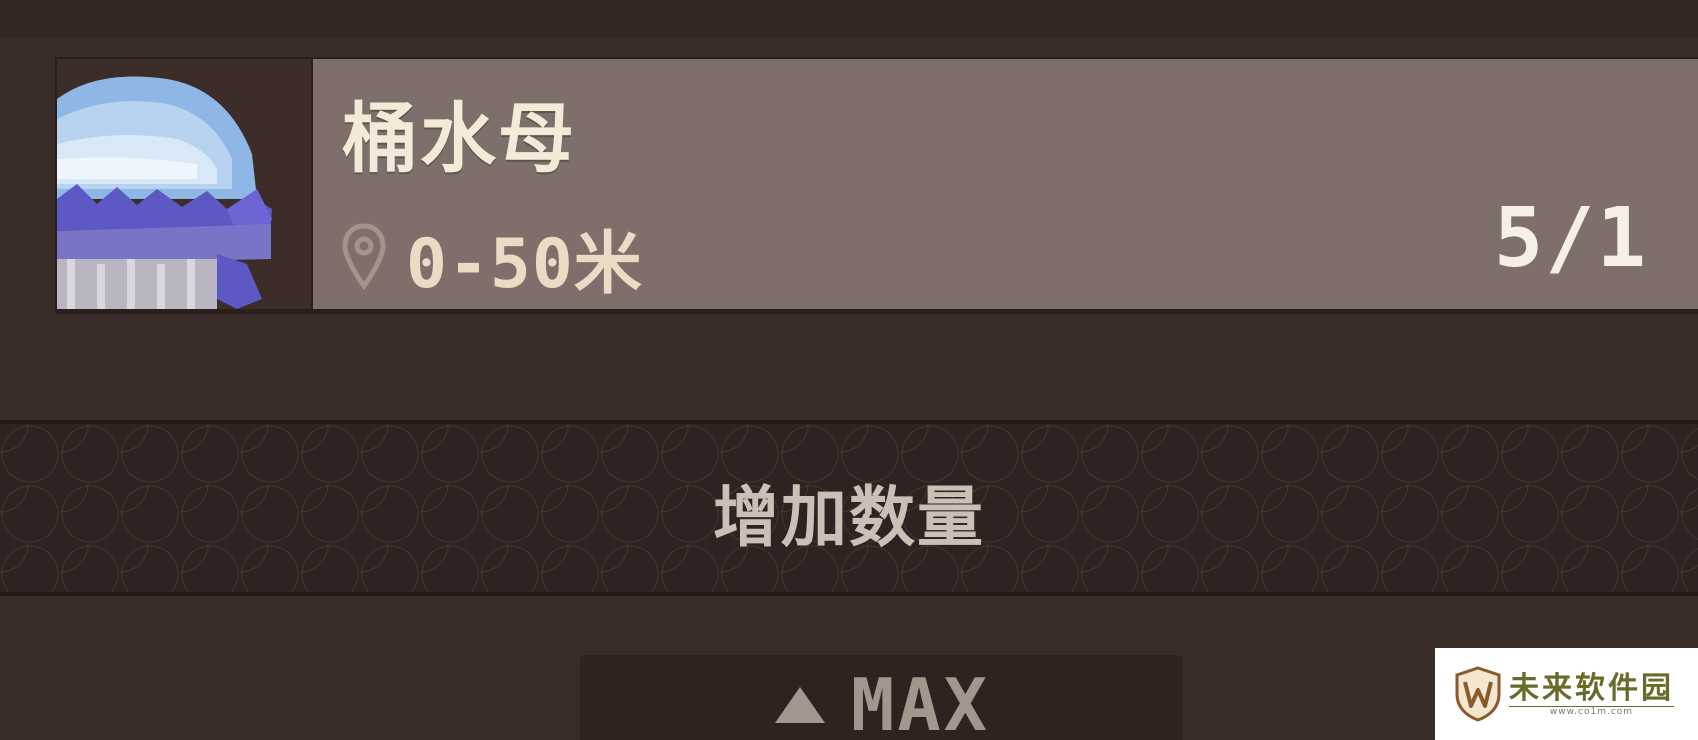 Image resolution: width=1698 pixels, height=740 pixels. I want to click on shield-logo-icon, so click(1478, 694).